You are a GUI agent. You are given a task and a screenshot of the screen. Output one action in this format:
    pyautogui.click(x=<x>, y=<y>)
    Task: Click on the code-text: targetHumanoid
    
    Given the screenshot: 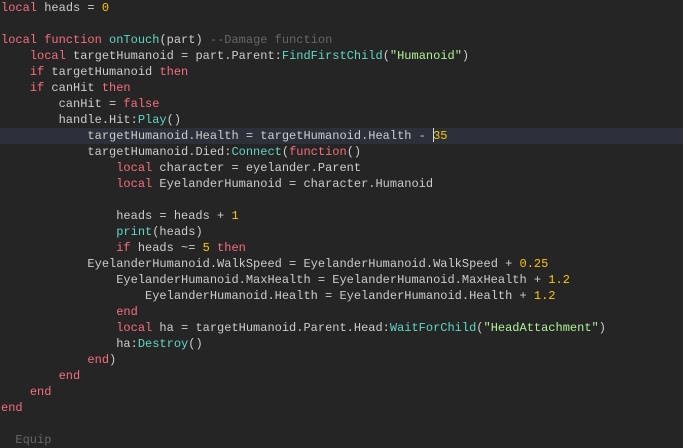 What is the action you would take?
    pyautogui.click(x=102, y=72)
    